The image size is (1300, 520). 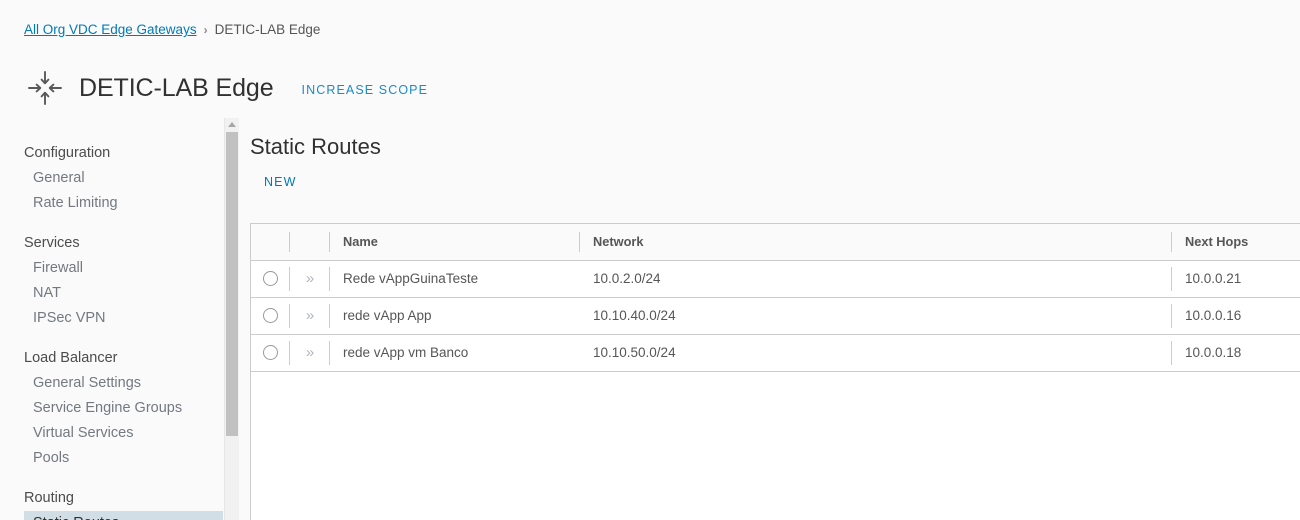 I want to click on increase-scope-button: INCREASE SCOPE, so click(x=365, y=88).